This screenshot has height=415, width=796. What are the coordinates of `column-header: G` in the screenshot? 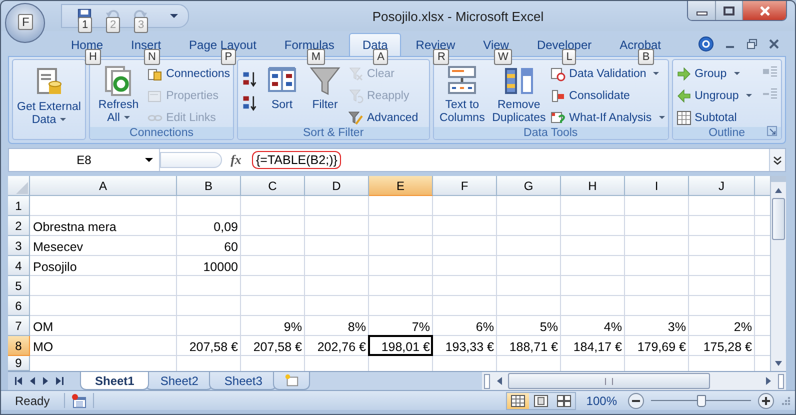 It's located at (529, 186).